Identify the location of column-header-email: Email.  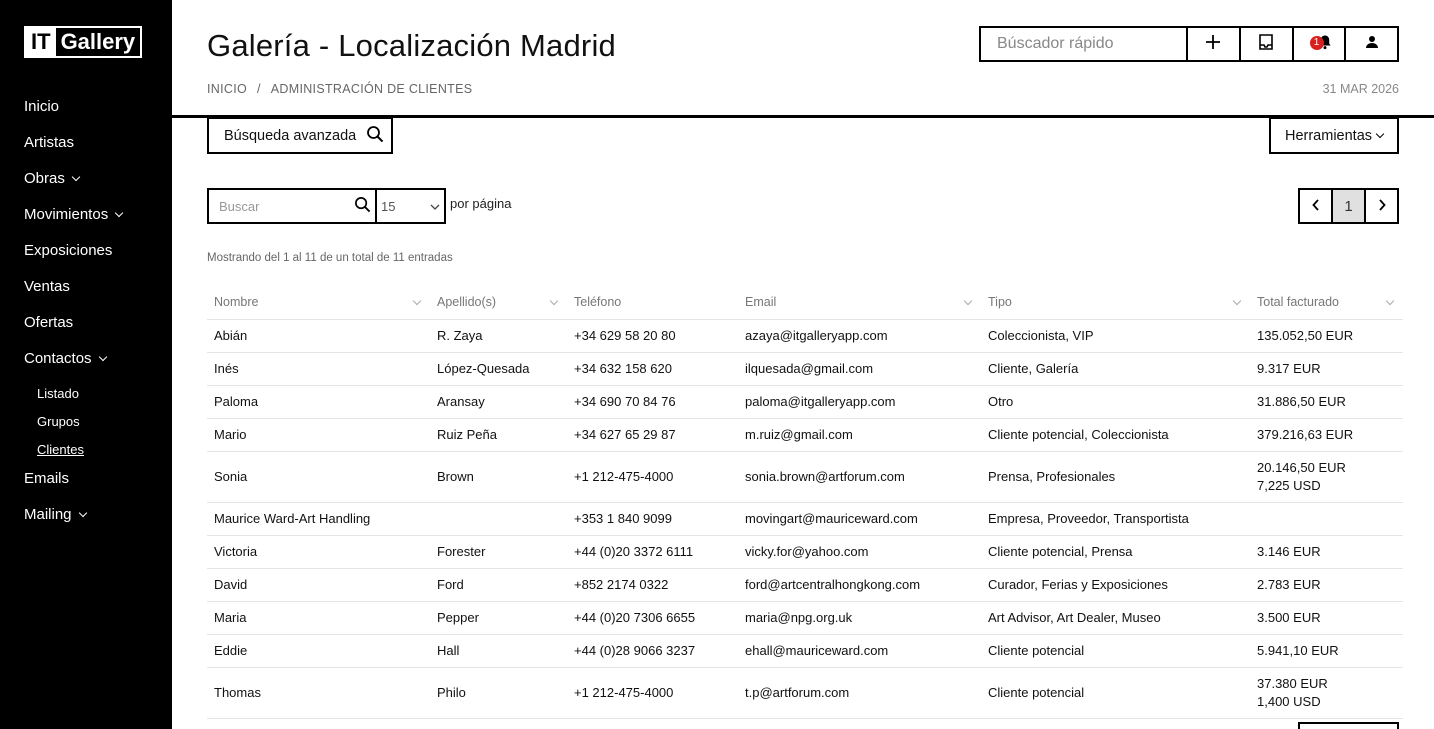
(859, 303).